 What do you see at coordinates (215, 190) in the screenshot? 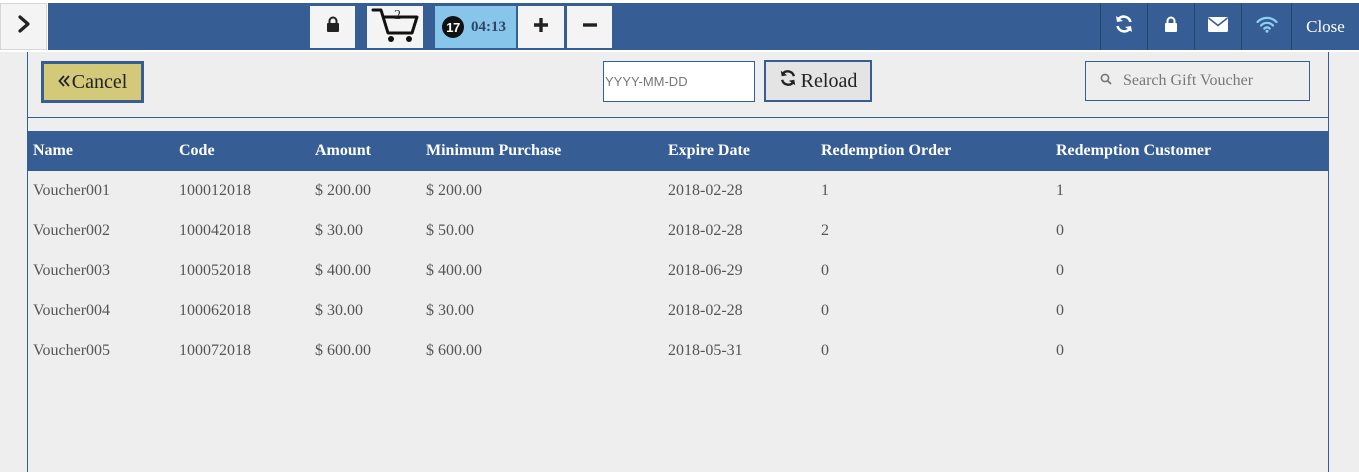
I see `cell-code: 100012018` at bounding box center [215, 190].